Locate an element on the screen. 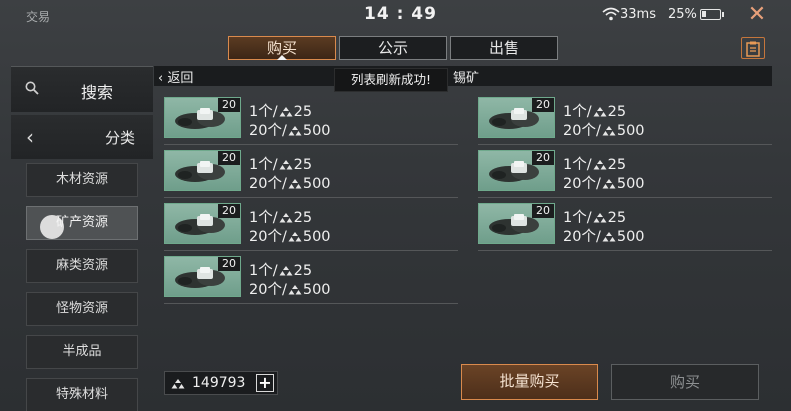 The height and width of the screenshot is (411, 791). category-item-semi-finished: 半成品 is located at coordinates (82, 352).